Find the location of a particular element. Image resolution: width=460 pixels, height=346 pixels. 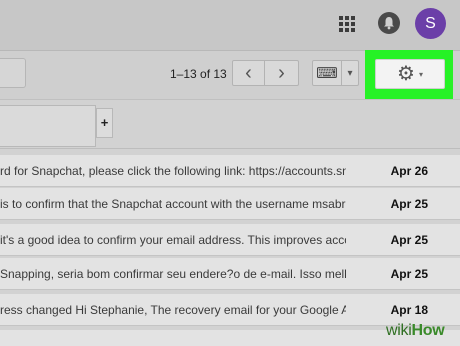

wikihow-watermark: wikiHow is located at coordinates (415, 331).